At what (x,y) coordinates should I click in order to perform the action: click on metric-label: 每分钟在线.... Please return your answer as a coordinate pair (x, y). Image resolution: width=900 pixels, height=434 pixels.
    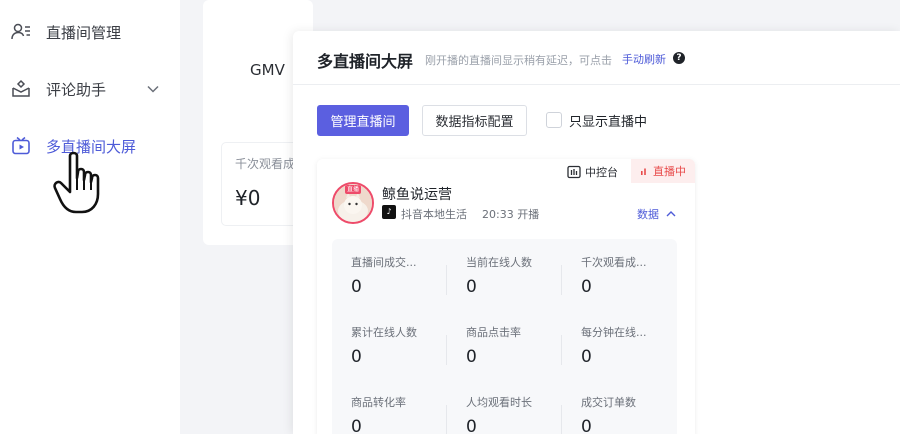
    Looking at the image, I should click on (614, 332).